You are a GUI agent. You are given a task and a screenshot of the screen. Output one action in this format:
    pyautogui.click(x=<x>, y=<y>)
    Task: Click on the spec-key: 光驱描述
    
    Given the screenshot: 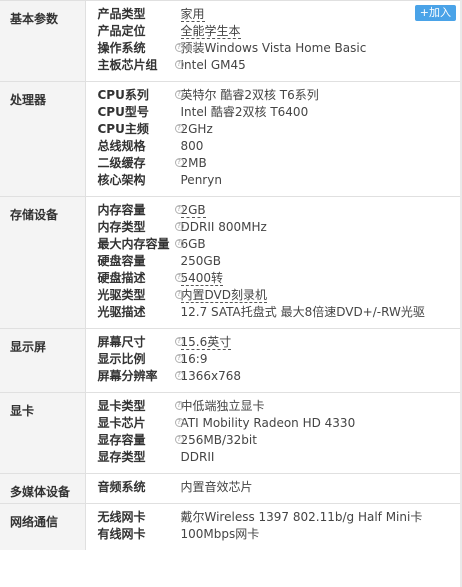 What is the action you would take?
    pyautogui.click(x=139, y=312)
    